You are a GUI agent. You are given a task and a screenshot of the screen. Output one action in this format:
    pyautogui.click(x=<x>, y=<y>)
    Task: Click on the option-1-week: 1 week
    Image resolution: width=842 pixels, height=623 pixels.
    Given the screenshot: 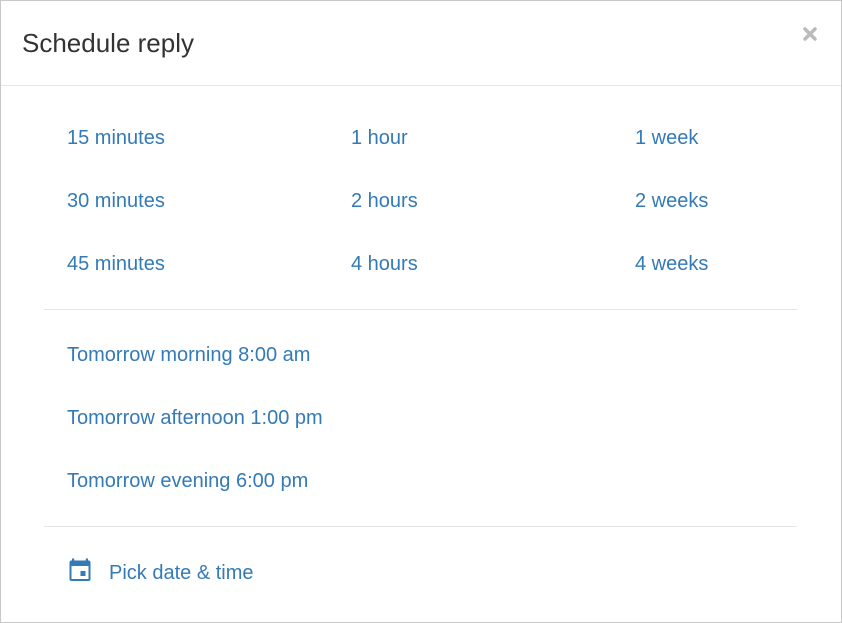 What is the action you would take?
    pyautogui.click(x=666, y=138)
    